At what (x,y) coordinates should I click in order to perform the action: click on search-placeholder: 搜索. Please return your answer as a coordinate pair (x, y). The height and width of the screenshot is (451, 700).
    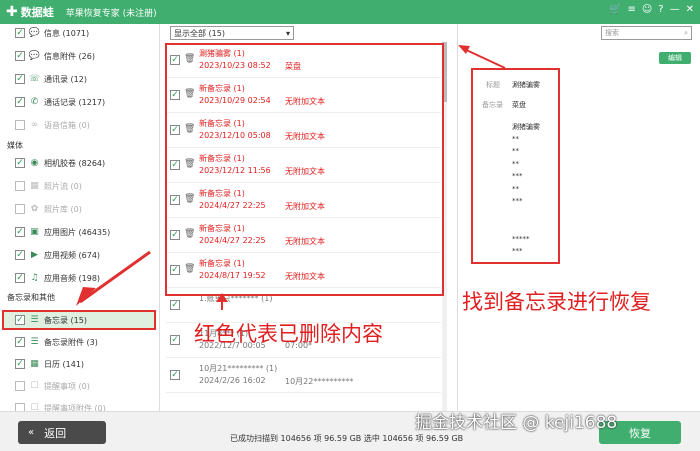
    Looking at the image, I should click on (612, 33).